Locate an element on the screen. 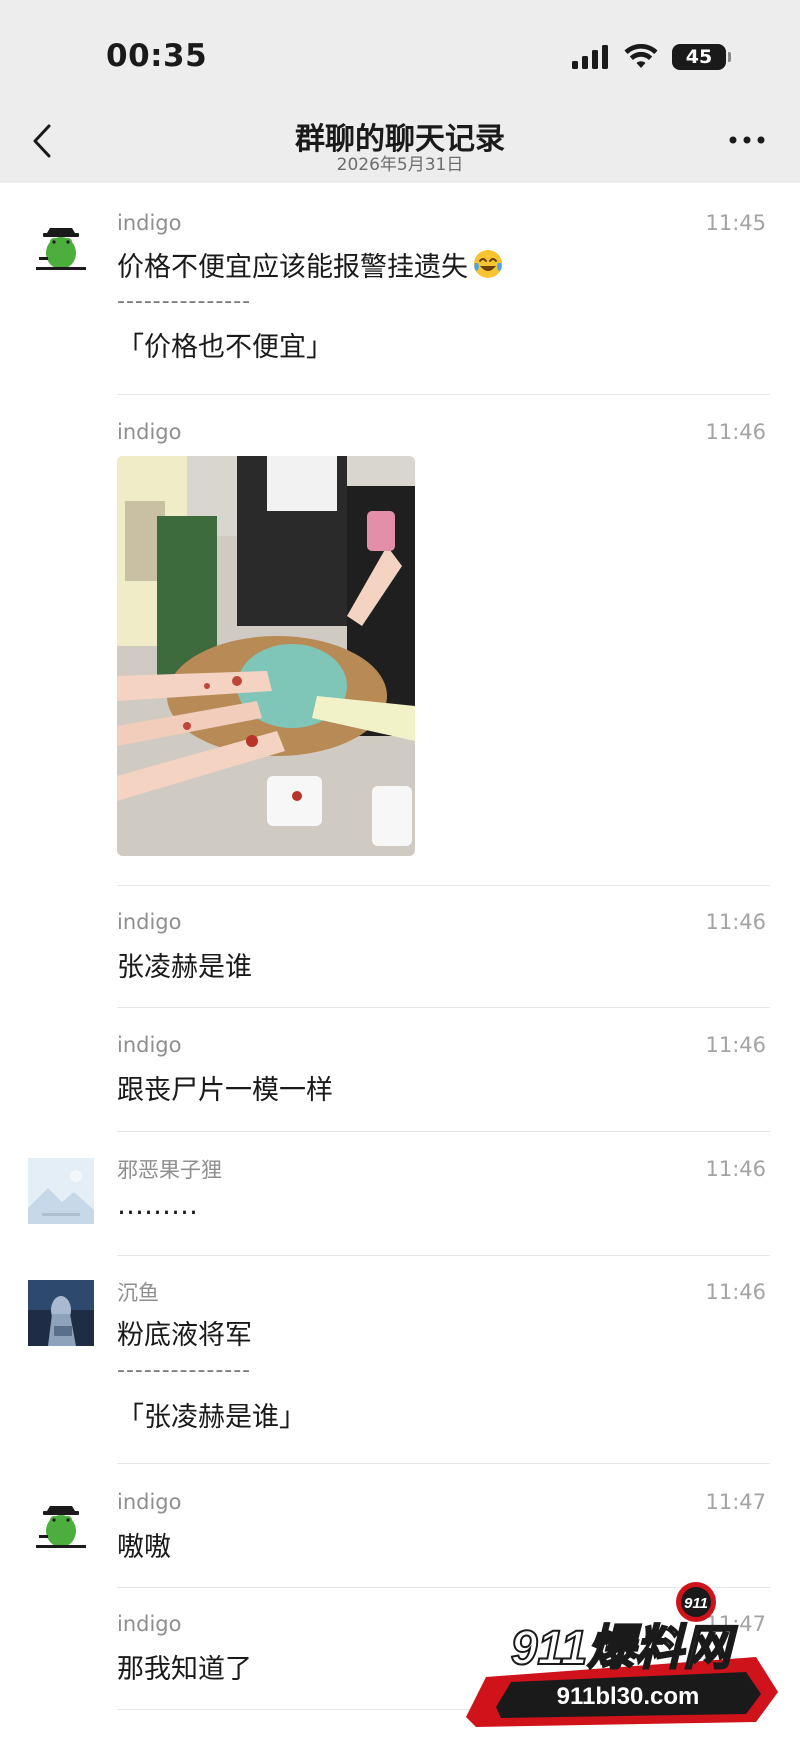  watermark-brand: 911爆料网 is located at coordinates (625, 1648).